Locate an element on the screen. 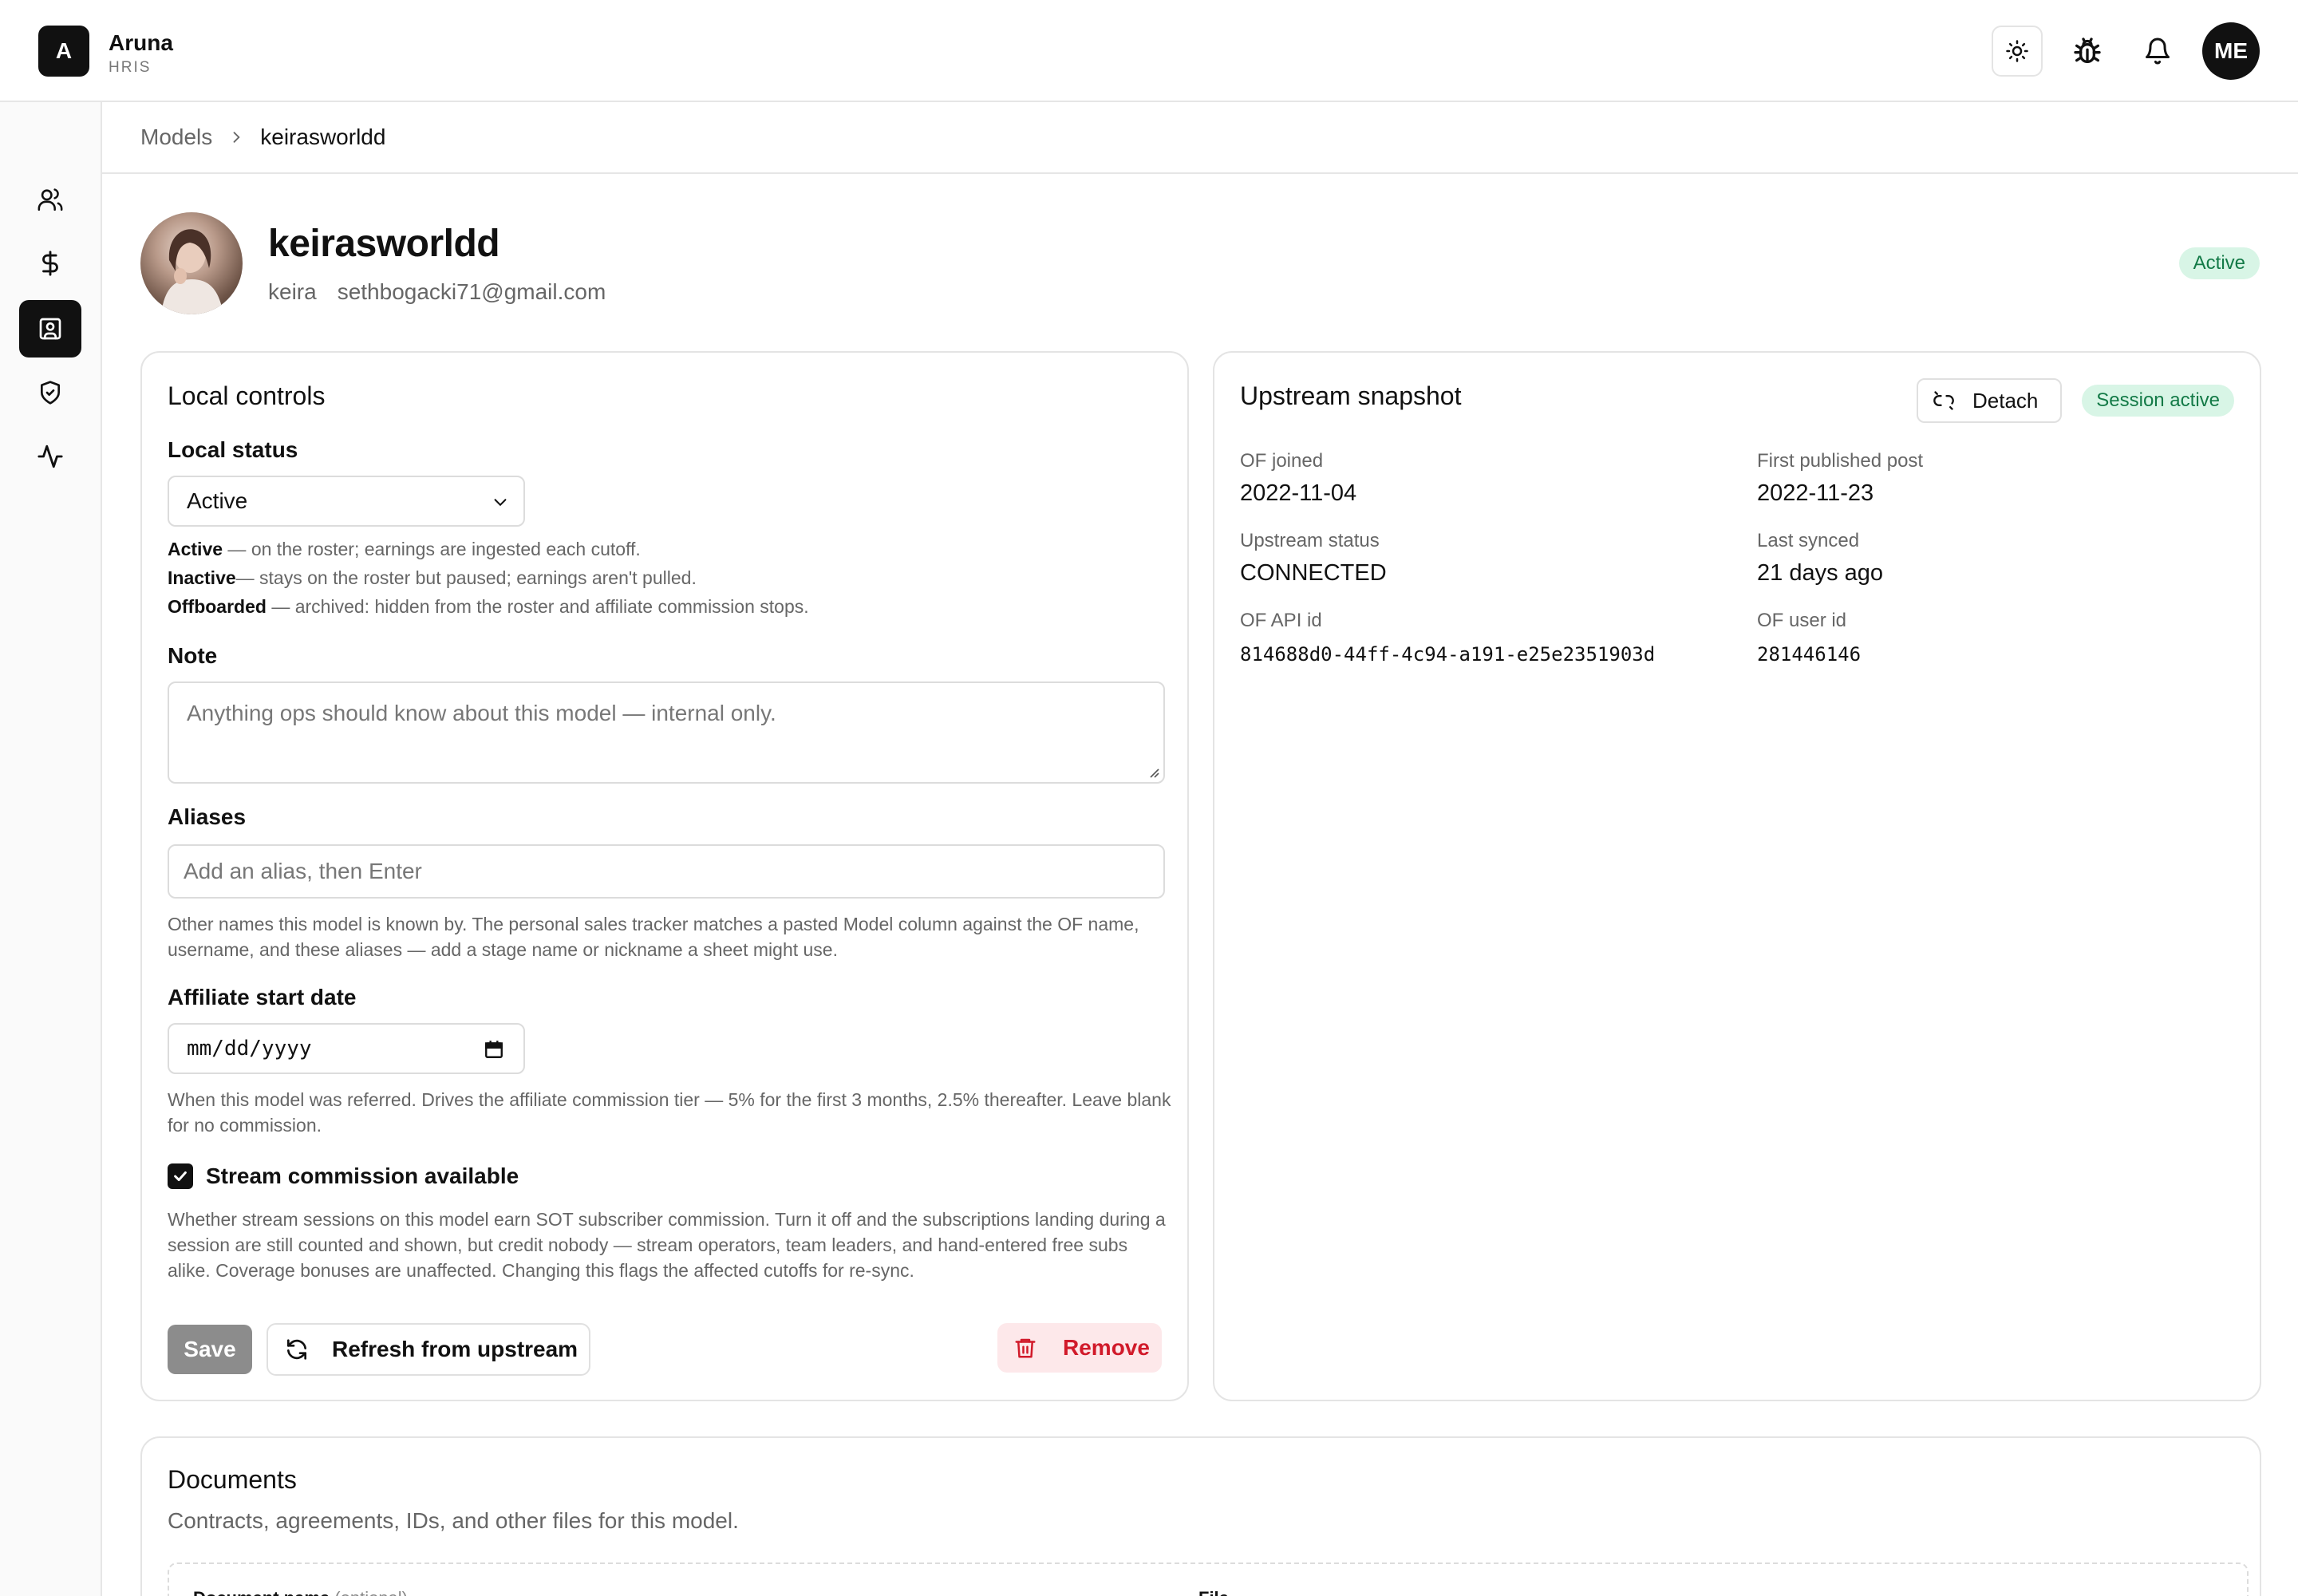 This screenshot has height=1596, width=2298. stream-commission-label: Stream commission available is located at coordinates (362, 1176).